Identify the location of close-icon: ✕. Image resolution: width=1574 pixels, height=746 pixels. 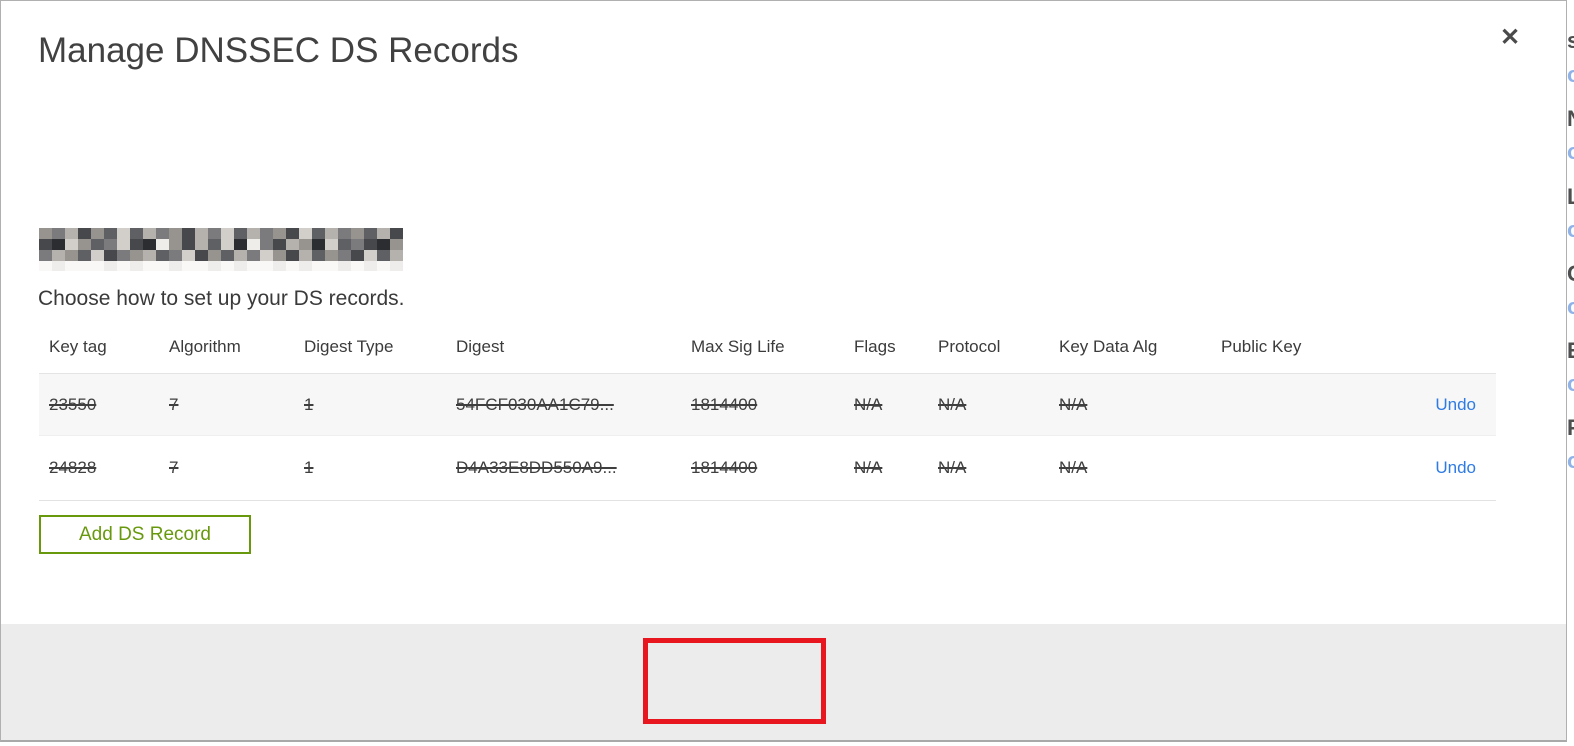
(1510, 38).